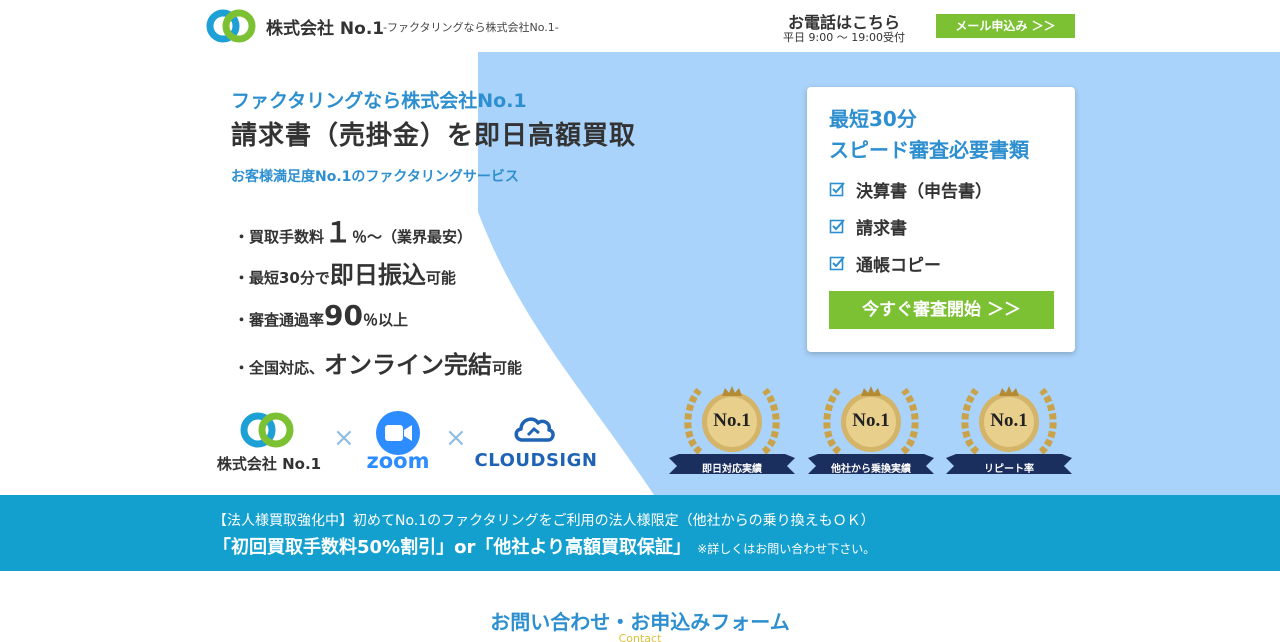 Image resolution: width=1280 pixels, height=642 pixels. What do you see at coordinates (534, 429) in the screenshot?
I see `cloudsign-cloud-icon` at bounding box center [534, 429].